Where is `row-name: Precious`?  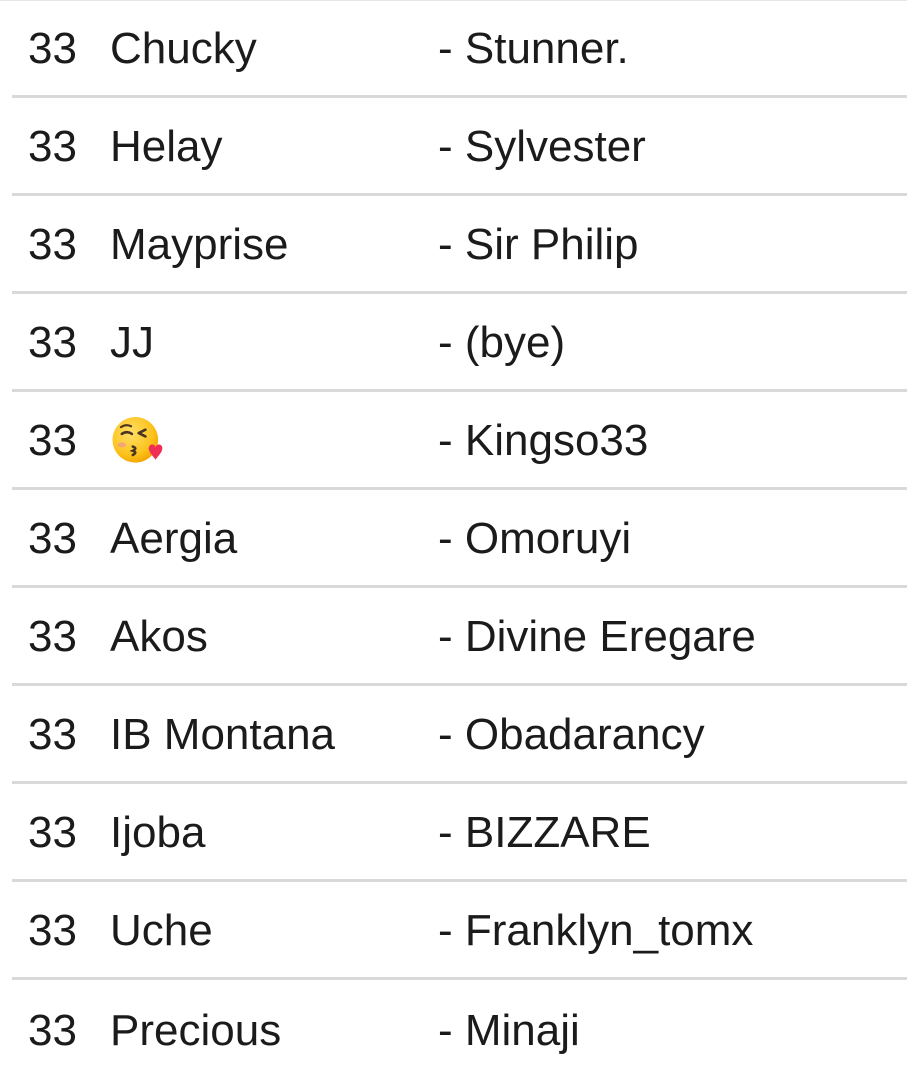 row-name: Precious is located at coordinates (196, 1030).